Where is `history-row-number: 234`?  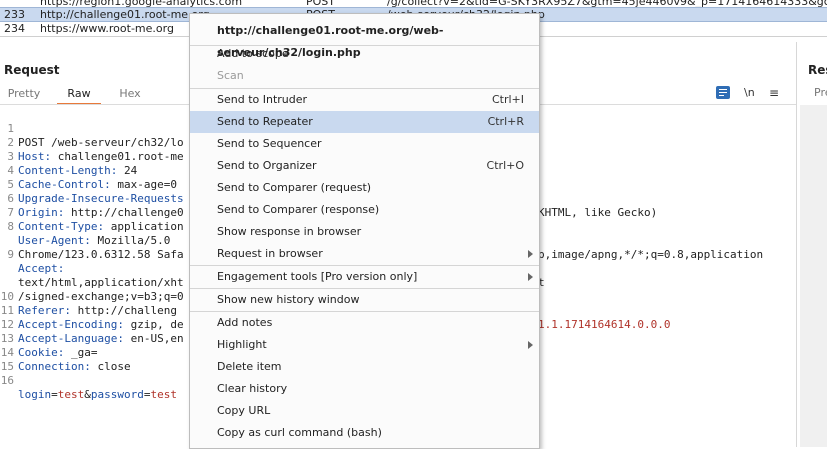
history-row-number: 234 is located at coordinates (14, 28).